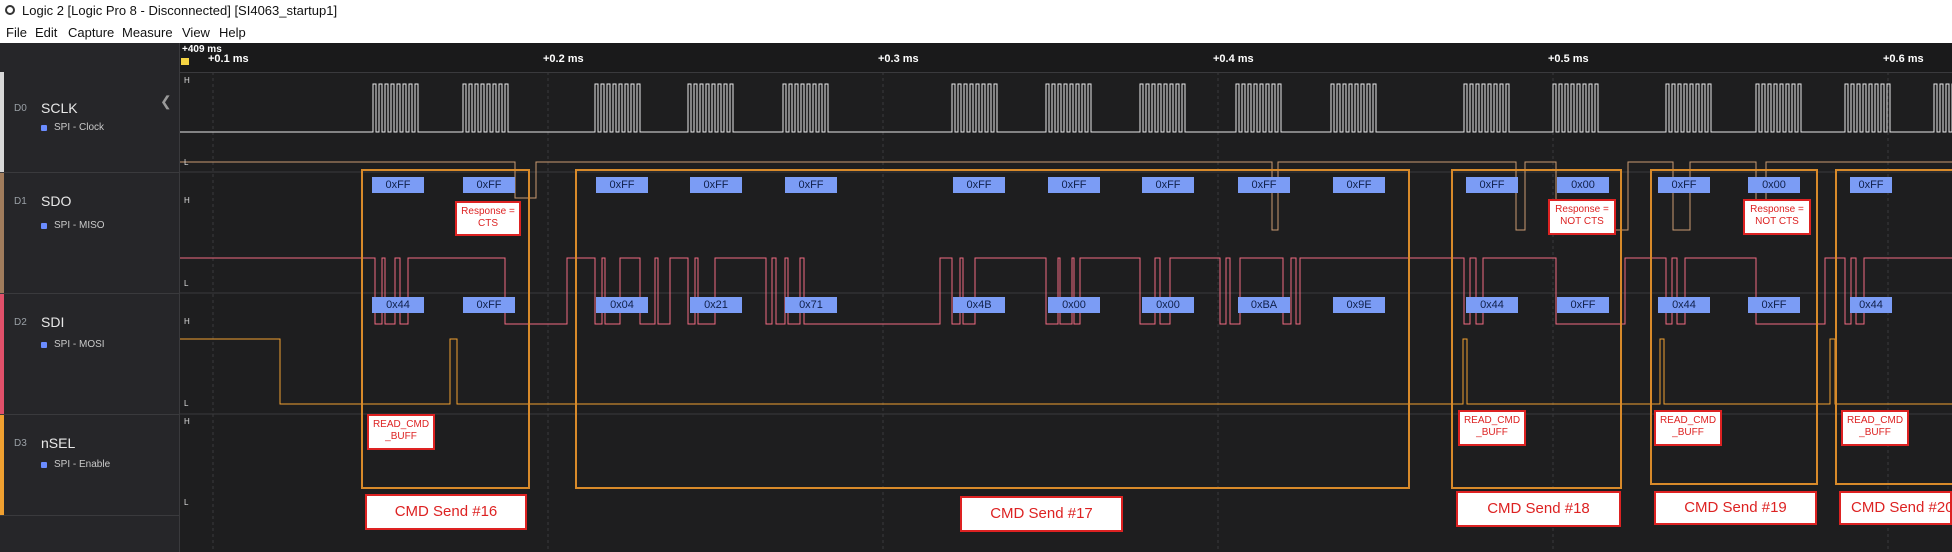 The width and height of the screenshot is (1952, 552). I want to click on analyzer-label: SPI - MISO, so click(79, 225).